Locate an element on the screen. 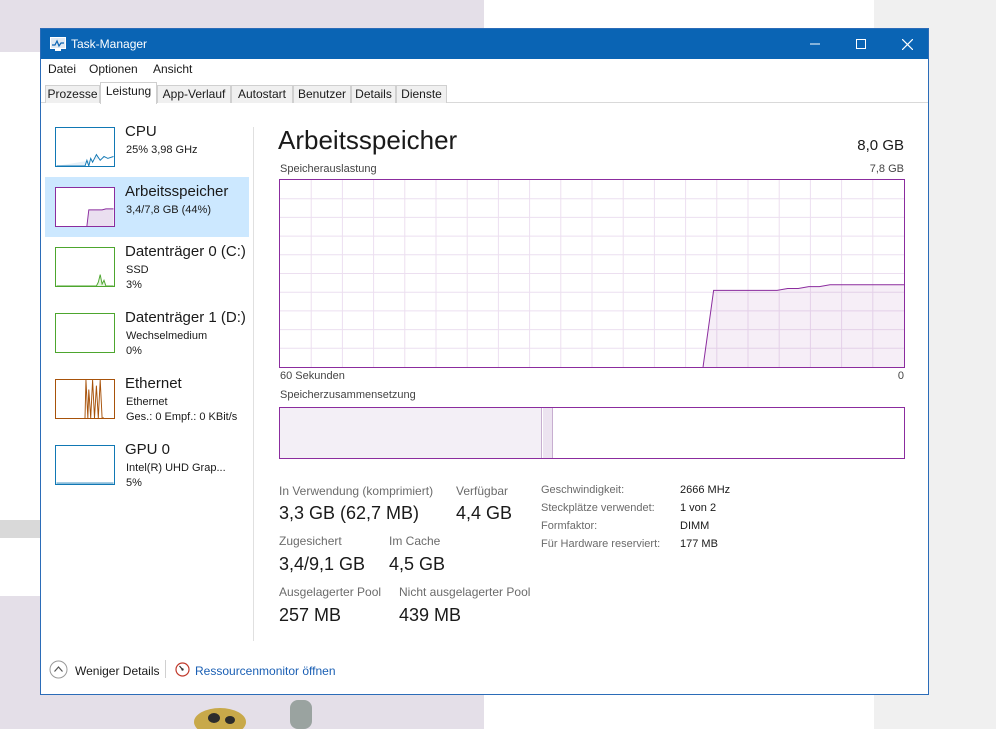 The height and width of the screenshot is (729, 996). sidebar-subtitle: Ethernet is located at coordinates (147, 402).